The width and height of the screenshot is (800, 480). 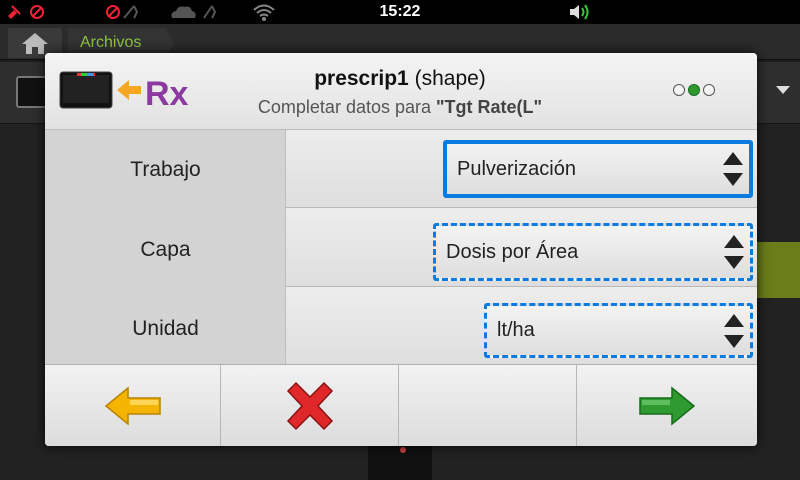 I want to click on status-bar: 15:22, so click(x=400, y=12).